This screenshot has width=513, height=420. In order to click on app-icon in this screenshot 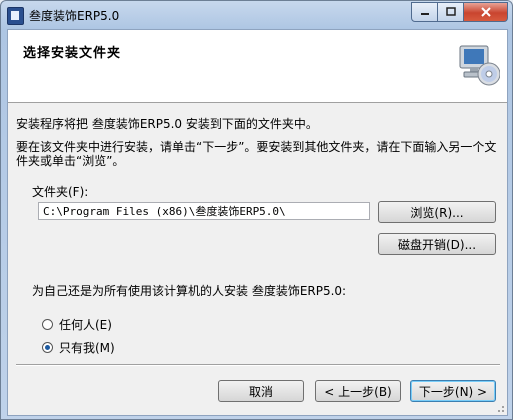, I will do `click(15, 16)`.